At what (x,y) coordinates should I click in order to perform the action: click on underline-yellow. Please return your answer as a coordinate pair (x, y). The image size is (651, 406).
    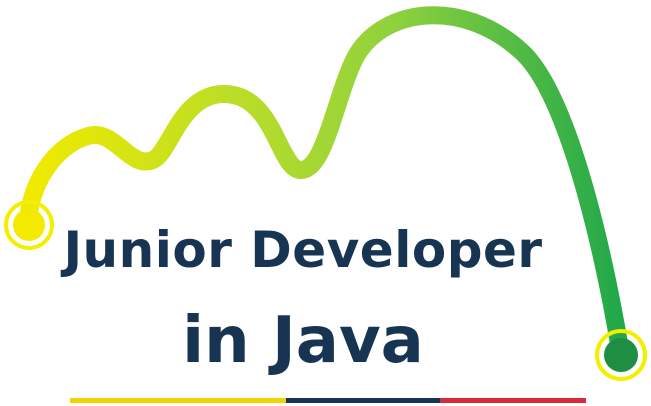
    Looking at the image, I should click on (178, 400).